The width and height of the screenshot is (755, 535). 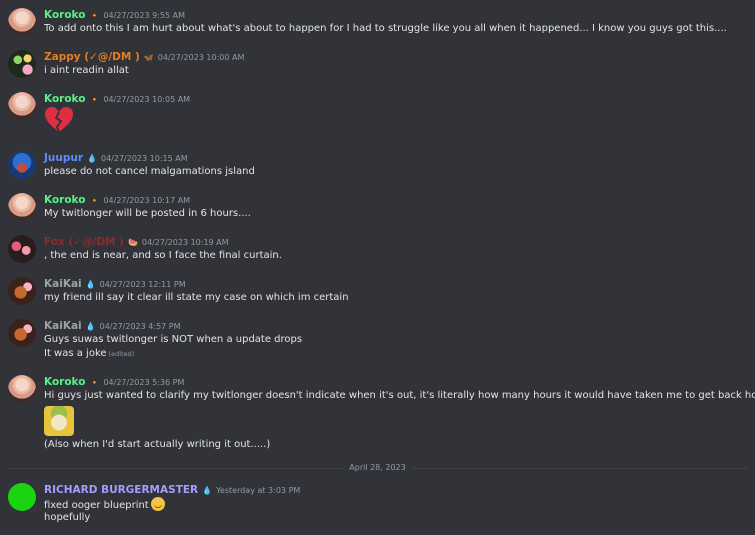 I want to click on message-text: fixed ooger blueprint, so click(x=96, y=505).